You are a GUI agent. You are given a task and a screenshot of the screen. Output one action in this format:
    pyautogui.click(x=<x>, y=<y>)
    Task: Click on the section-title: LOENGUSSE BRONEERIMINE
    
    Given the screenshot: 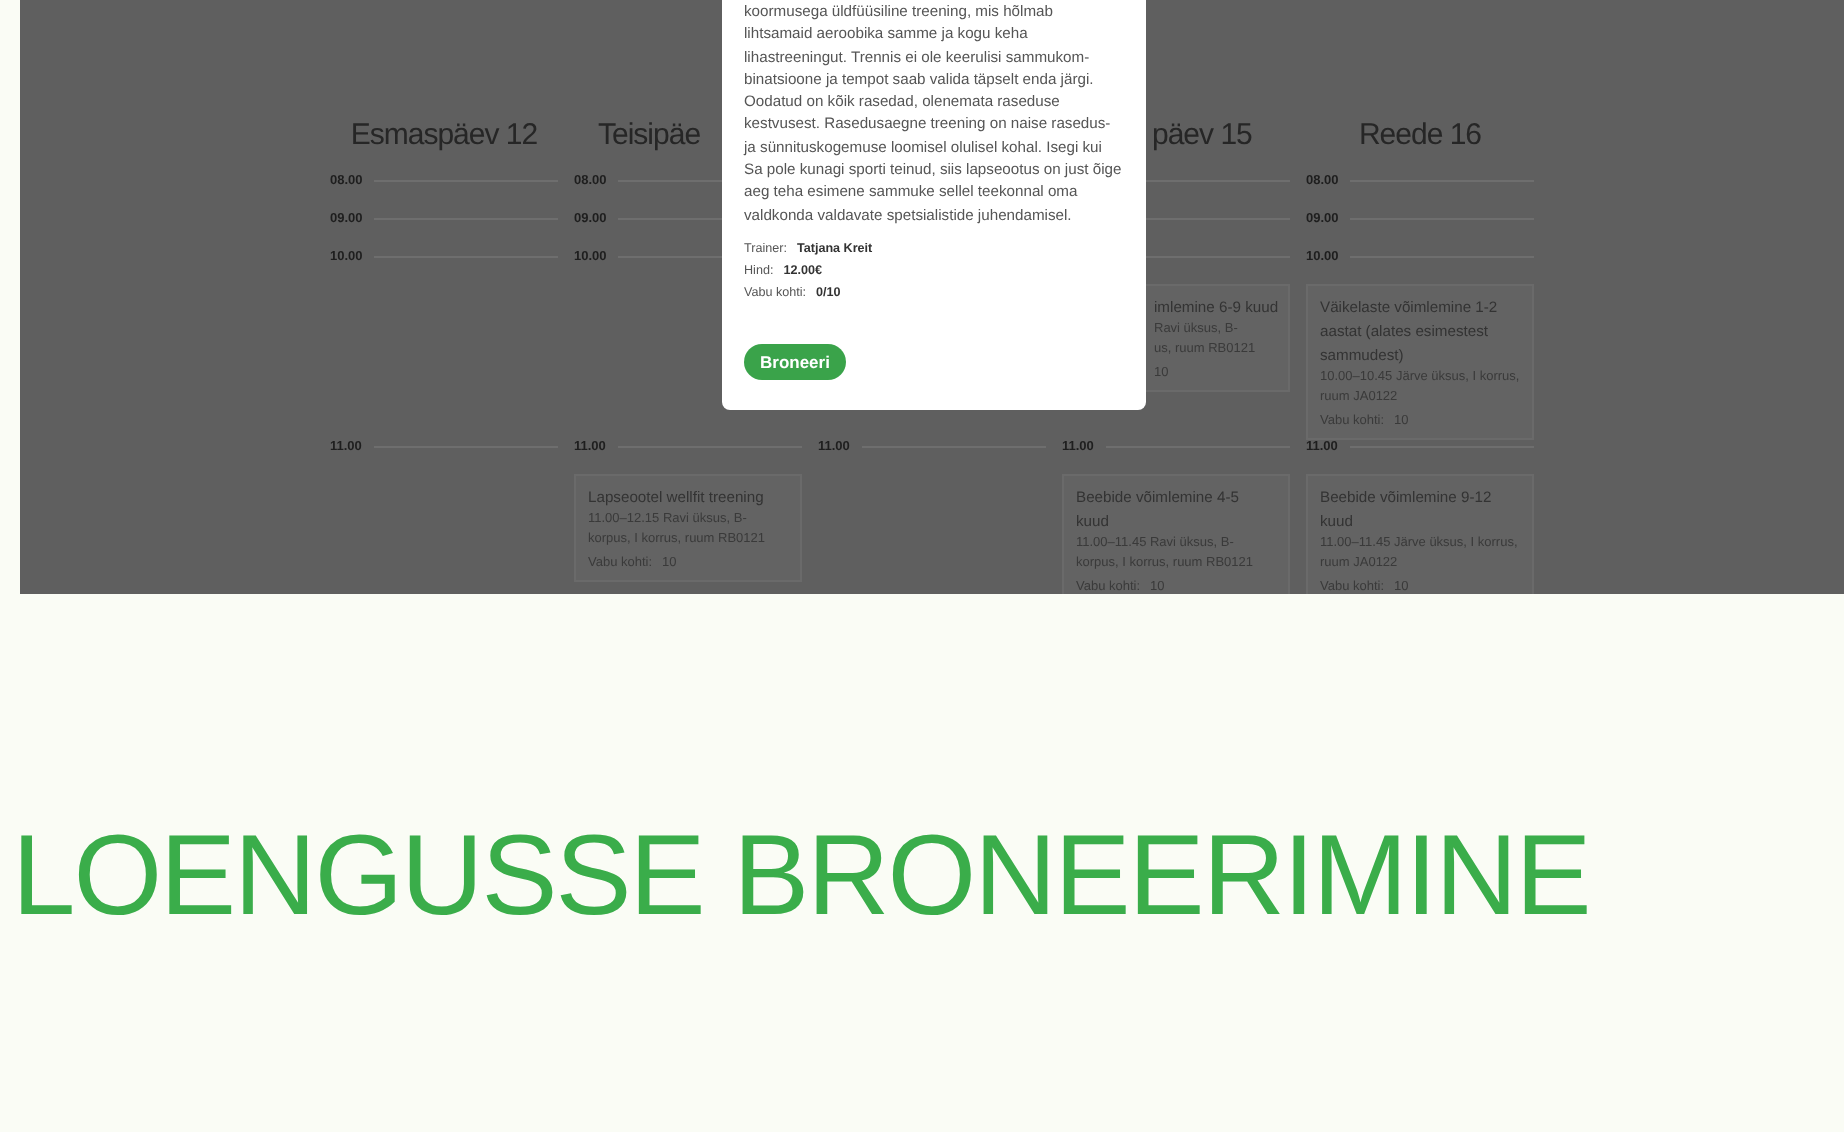 What is the action you would take?
    pyautogui.click(x=801, y=876)
    